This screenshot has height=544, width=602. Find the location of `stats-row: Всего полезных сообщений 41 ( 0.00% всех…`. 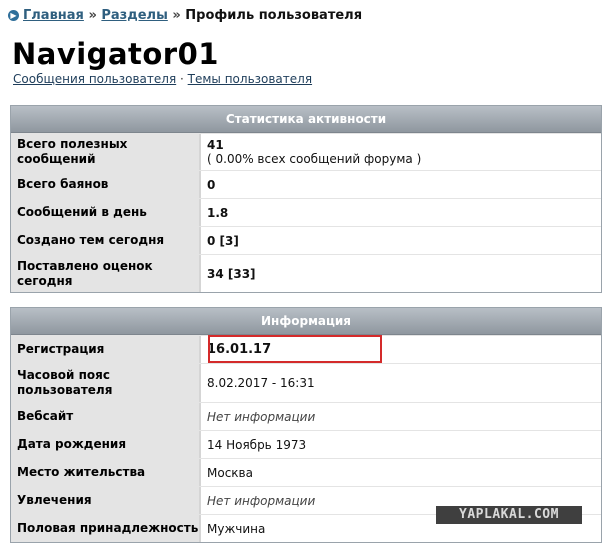

stats-row: Всего полезных сообщений 41 ( 0.00% всех… is located at coordinates (306, 151).